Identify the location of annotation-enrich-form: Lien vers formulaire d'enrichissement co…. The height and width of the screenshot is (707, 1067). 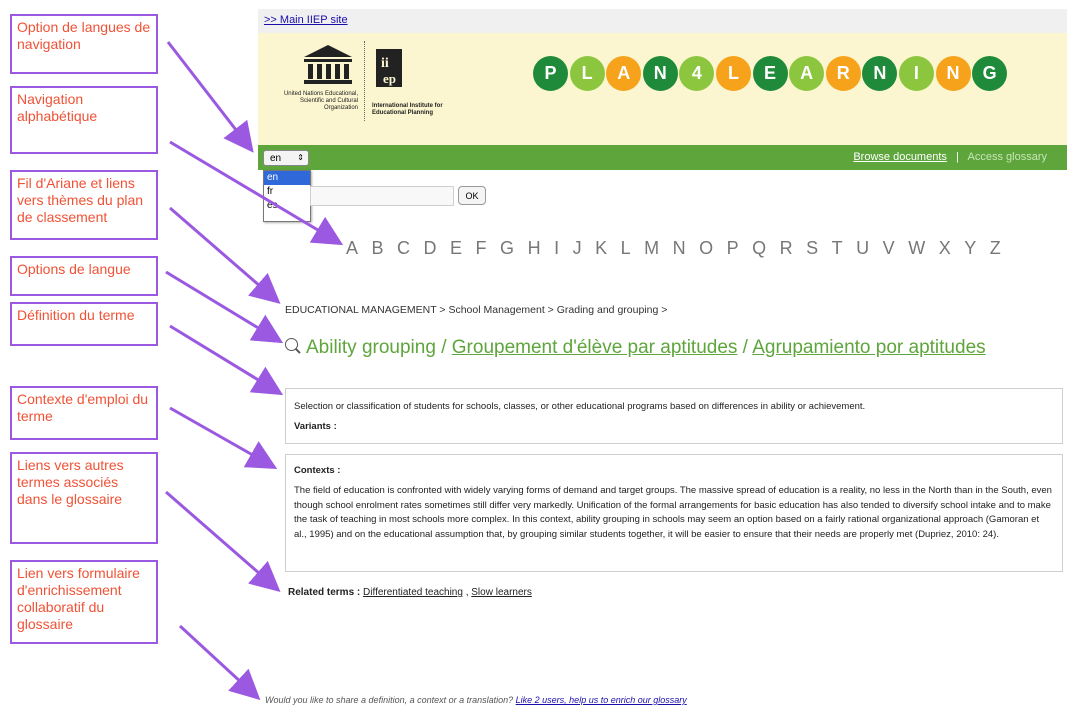
(84, 602).